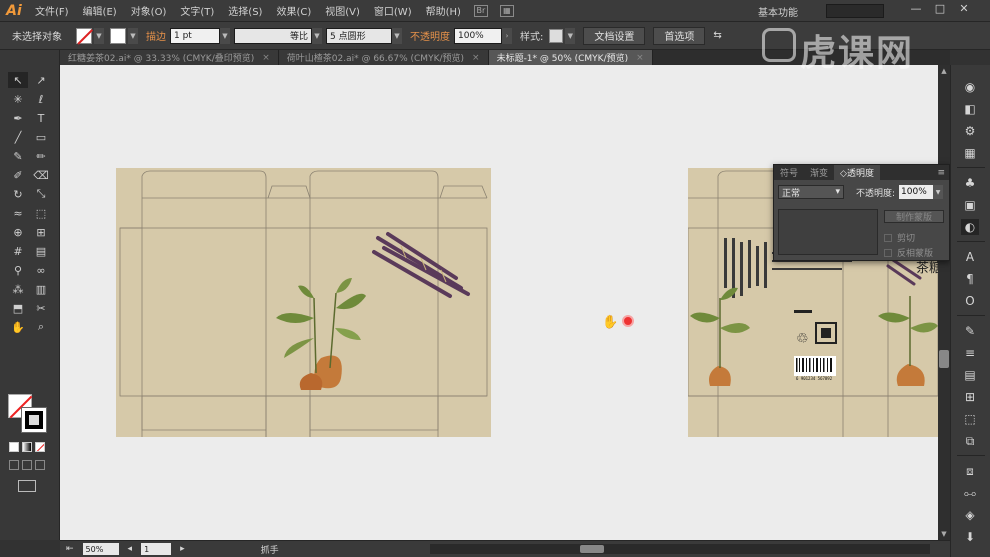 Image resolution: width=990 pixels, height=557 pixels. I want to click on menu-file: 文件(F), so click(52, 10).